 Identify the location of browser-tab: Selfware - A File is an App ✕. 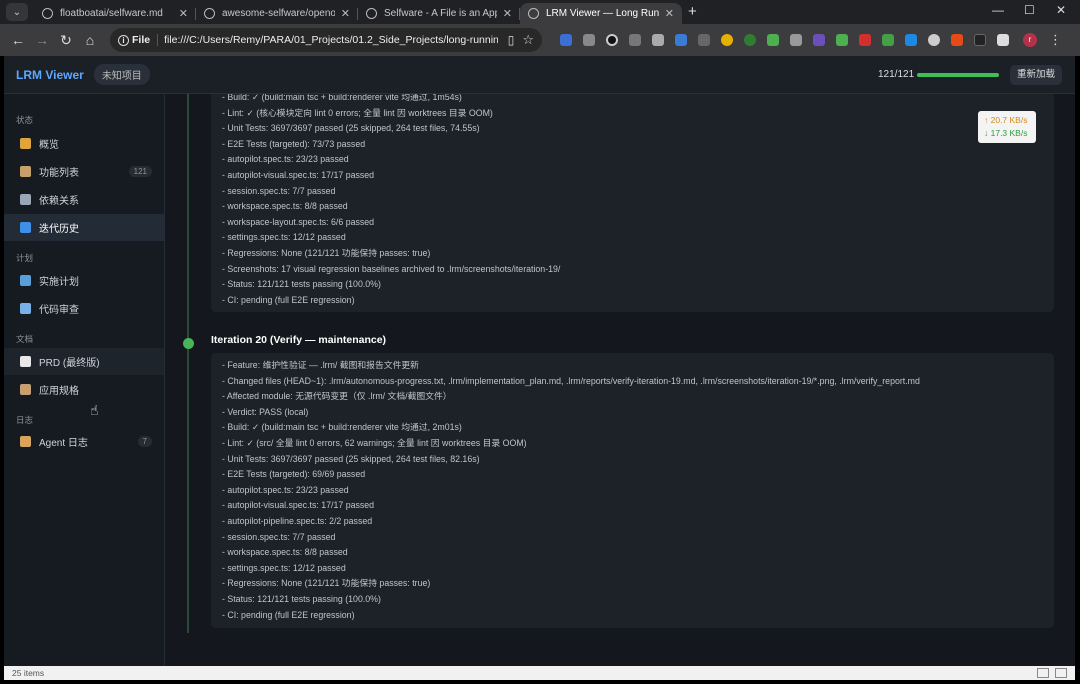
(439, 13).